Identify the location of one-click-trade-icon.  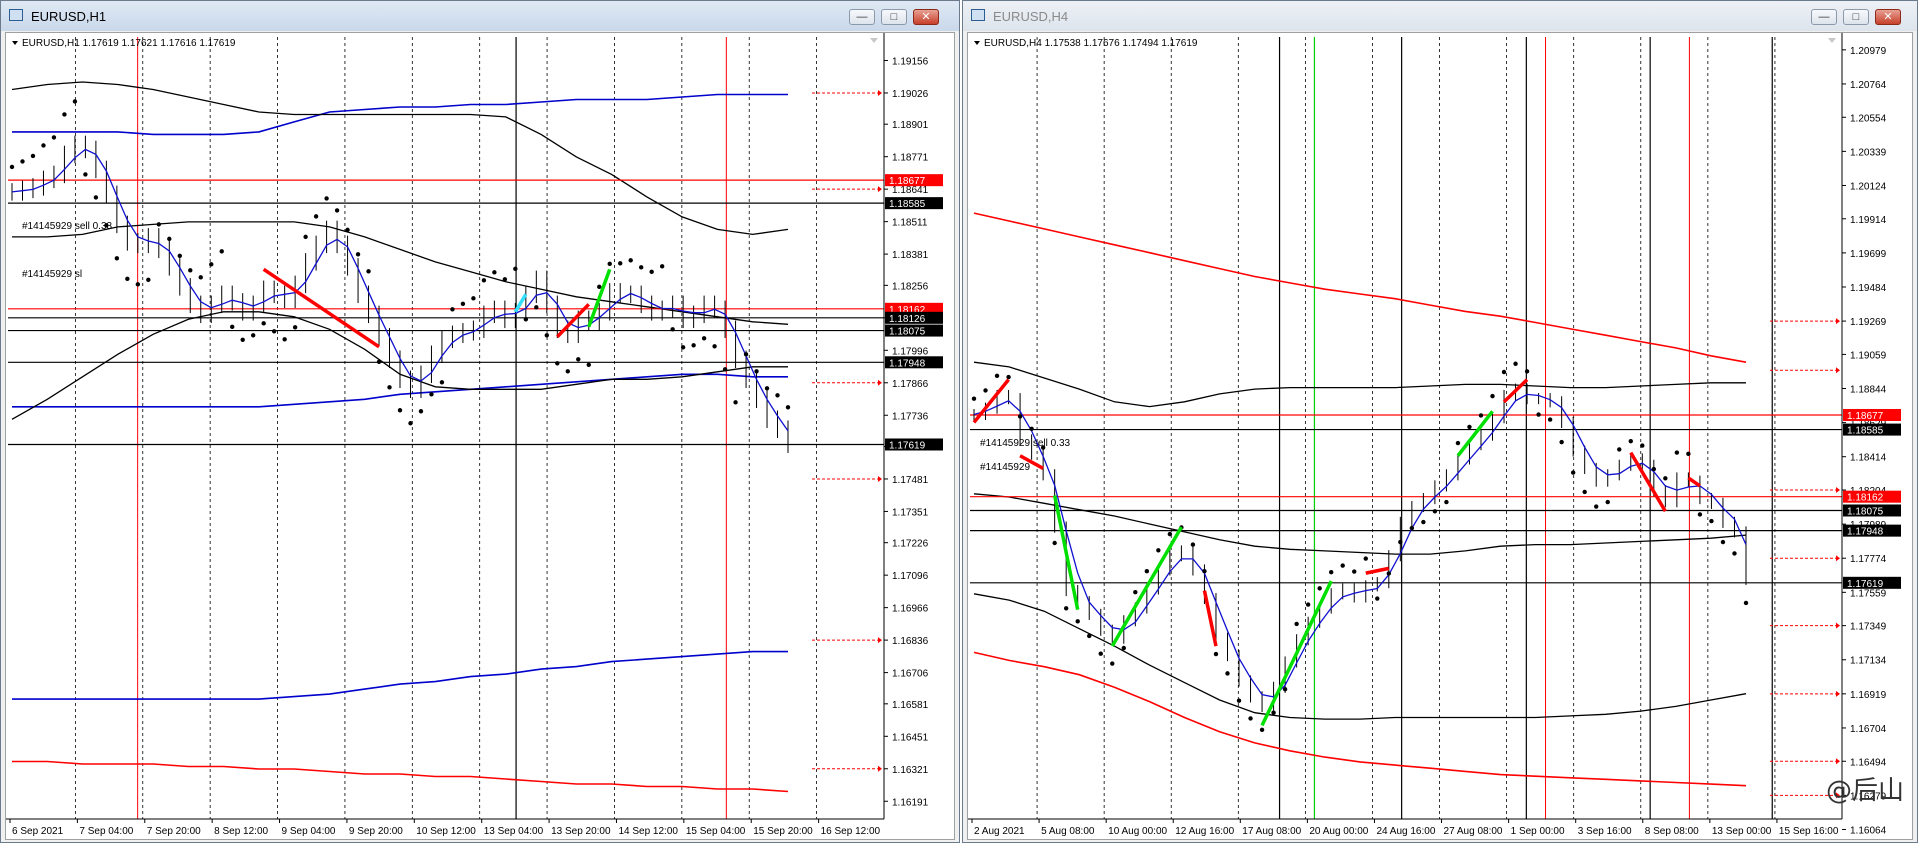
(874, 40).